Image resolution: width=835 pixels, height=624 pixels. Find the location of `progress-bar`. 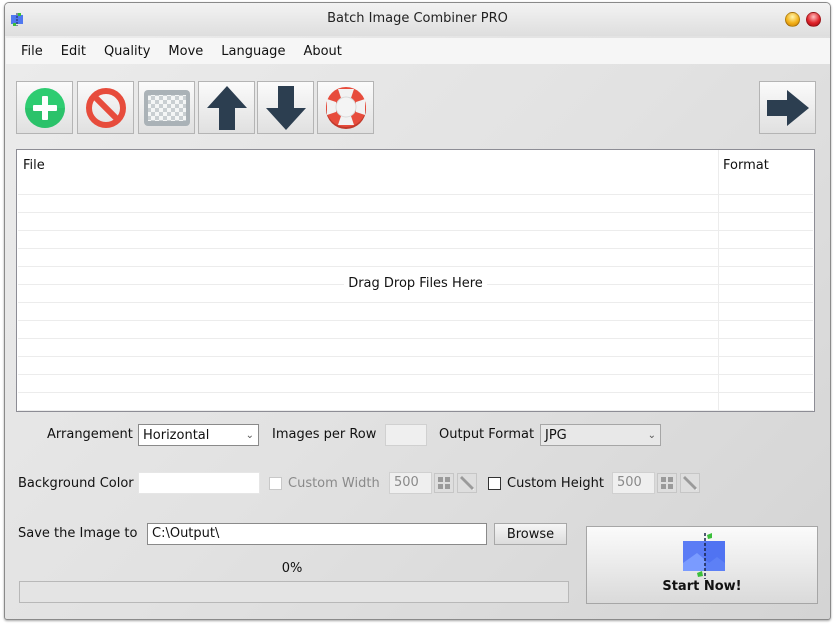

progress-bar is located at coordinates (294, 592).